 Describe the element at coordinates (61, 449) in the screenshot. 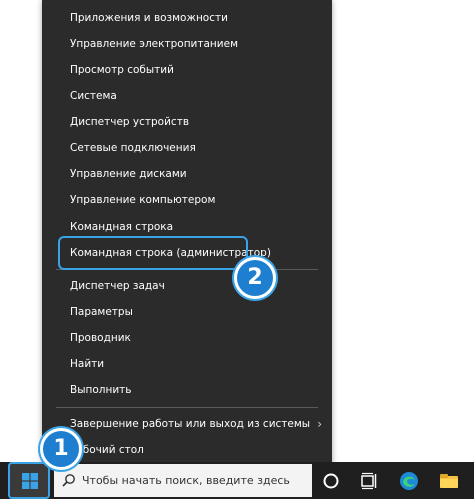

I see `annotation-badge-1: 1` at that location.